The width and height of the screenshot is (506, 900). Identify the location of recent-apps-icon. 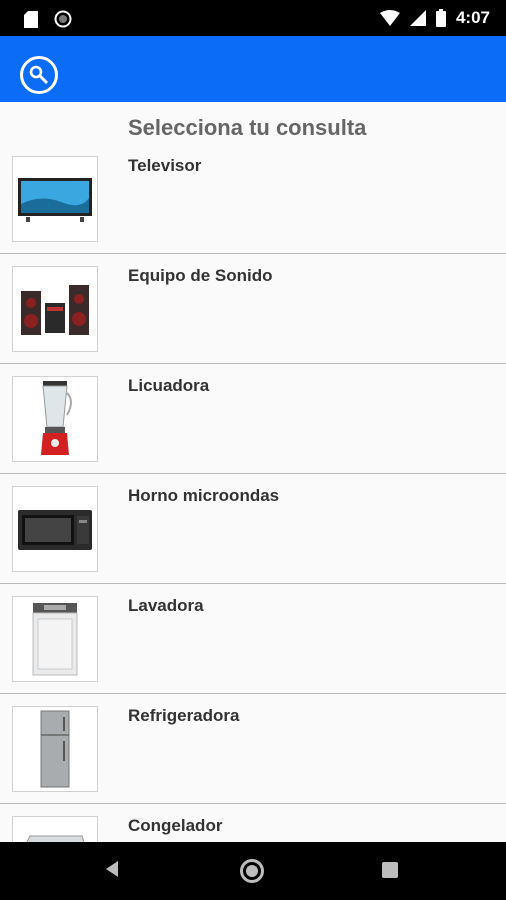
(390, 870).